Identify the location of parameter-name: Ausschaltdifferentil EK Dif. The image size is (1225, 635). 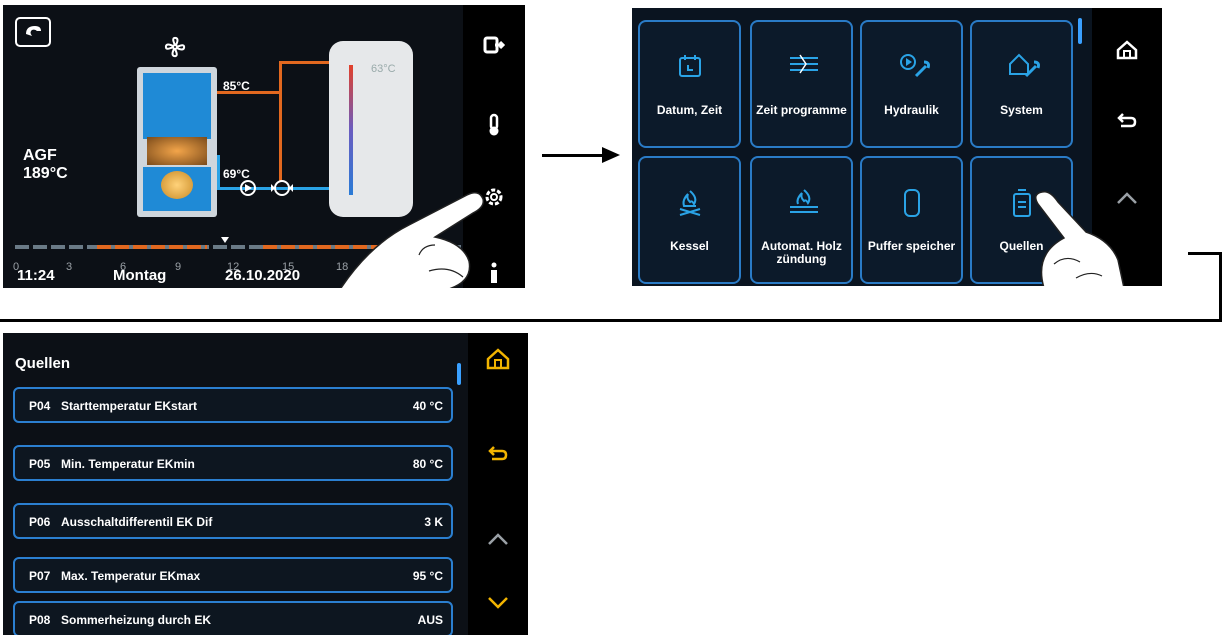
(137, 522).